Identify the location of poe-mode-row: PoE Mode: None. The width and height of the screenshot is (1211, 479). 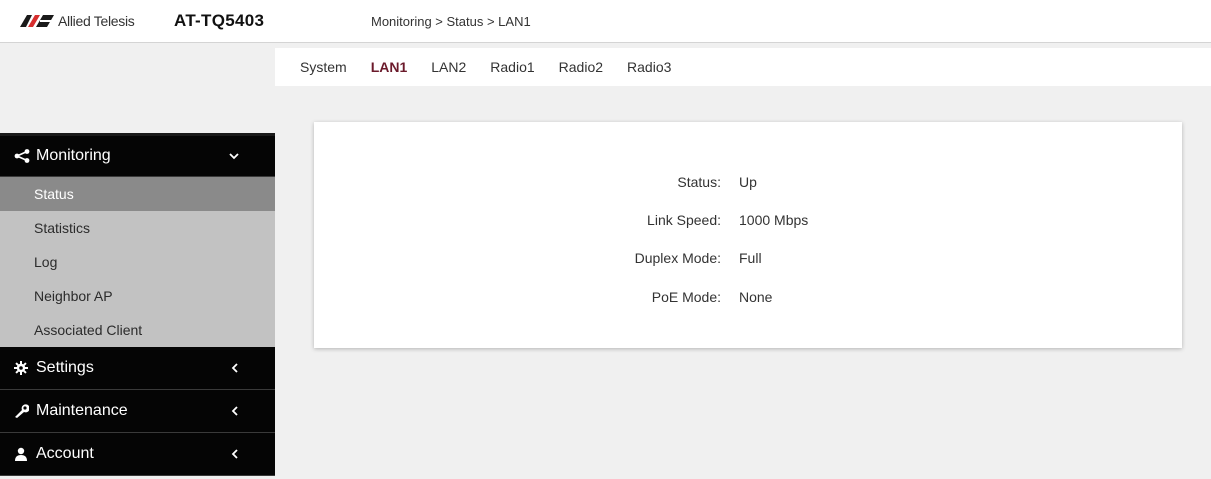
(748, 299).